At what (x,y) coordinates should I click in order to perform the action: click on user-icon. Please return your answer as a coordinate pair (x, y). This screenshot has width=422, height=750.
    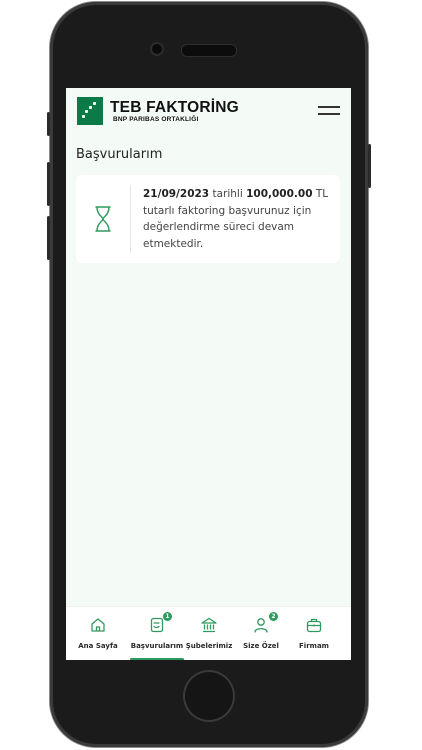
    Looking at the image, I should click on (261, 625).